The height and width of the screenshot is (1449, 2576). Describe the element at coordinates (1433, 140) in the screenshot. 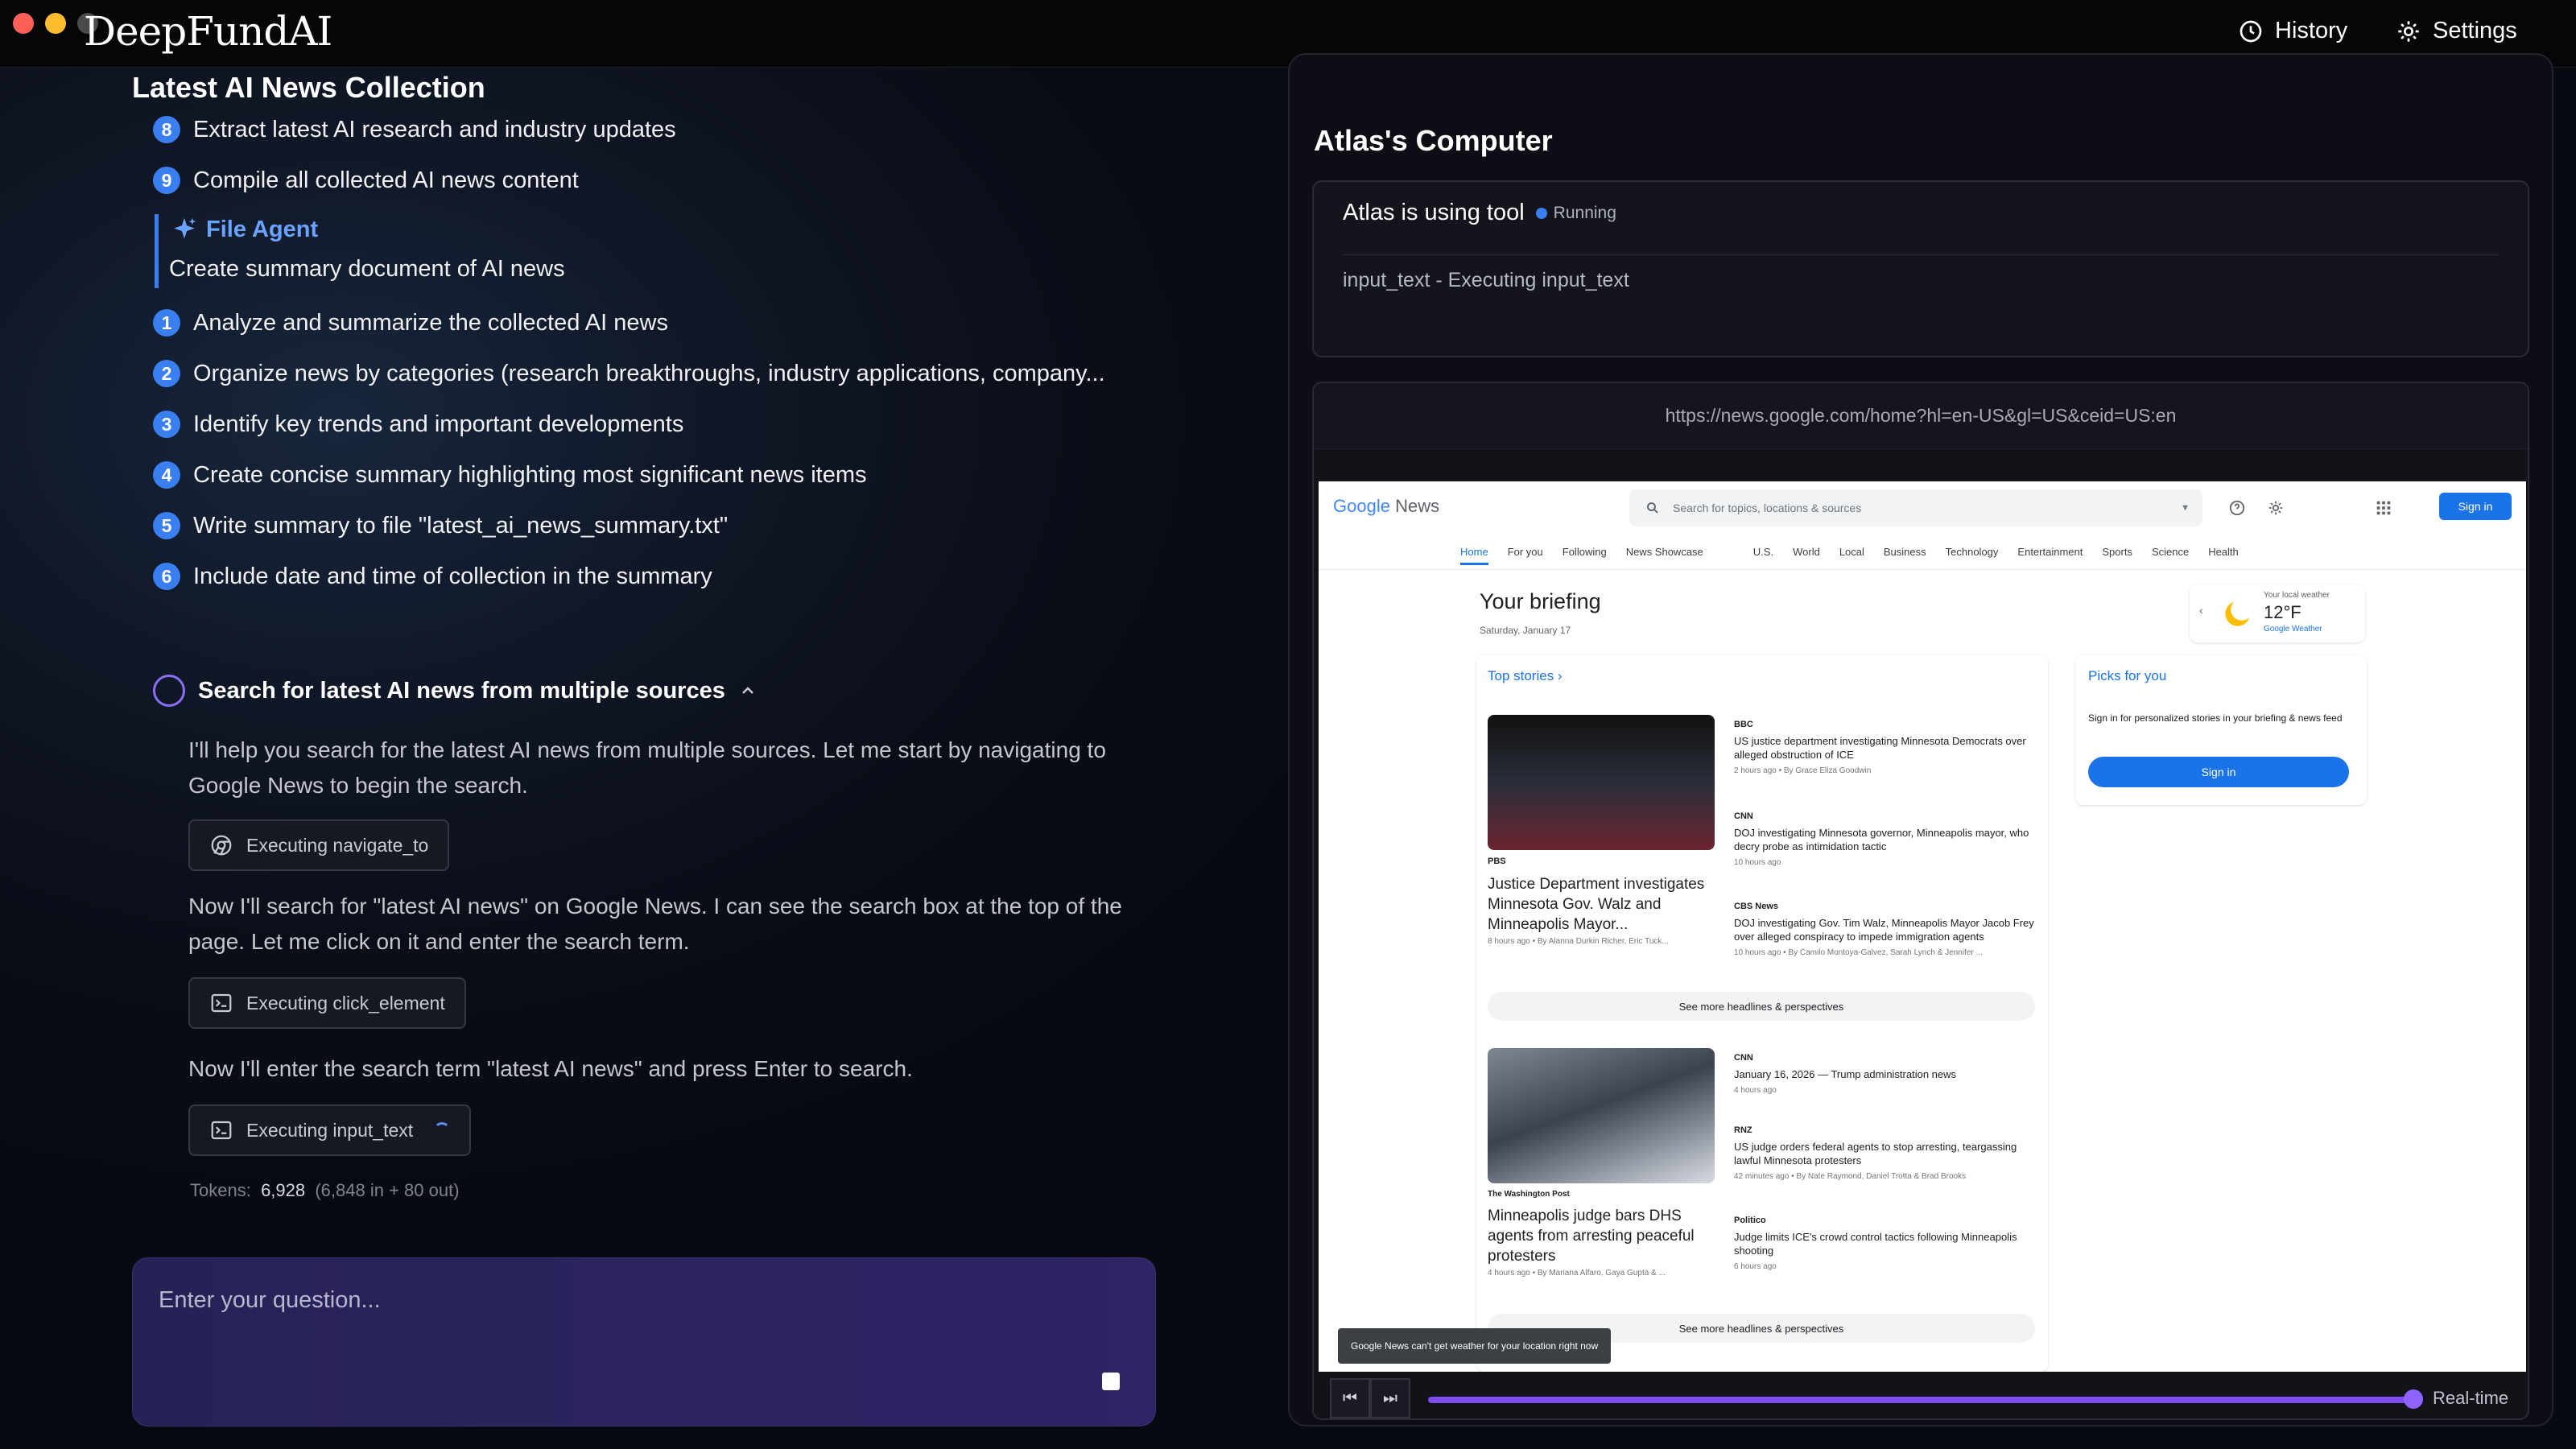

I see `computer-title: Atlas's Computer` at that location.